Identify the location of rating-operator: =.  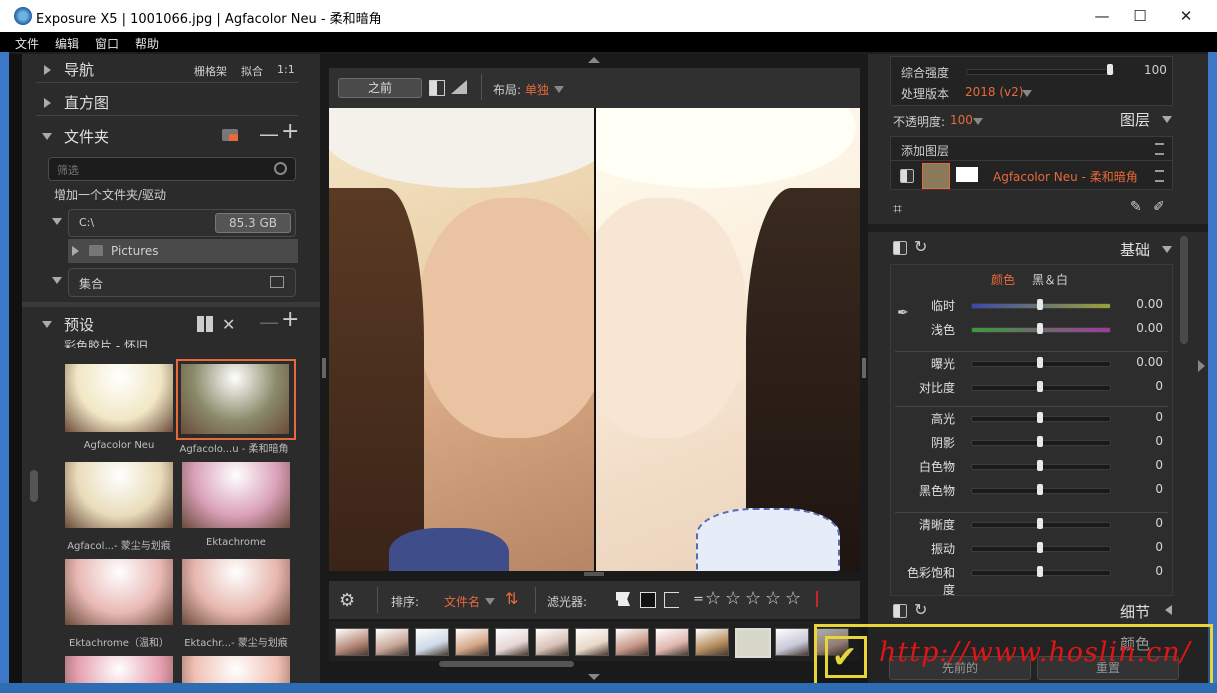
(698, 599).